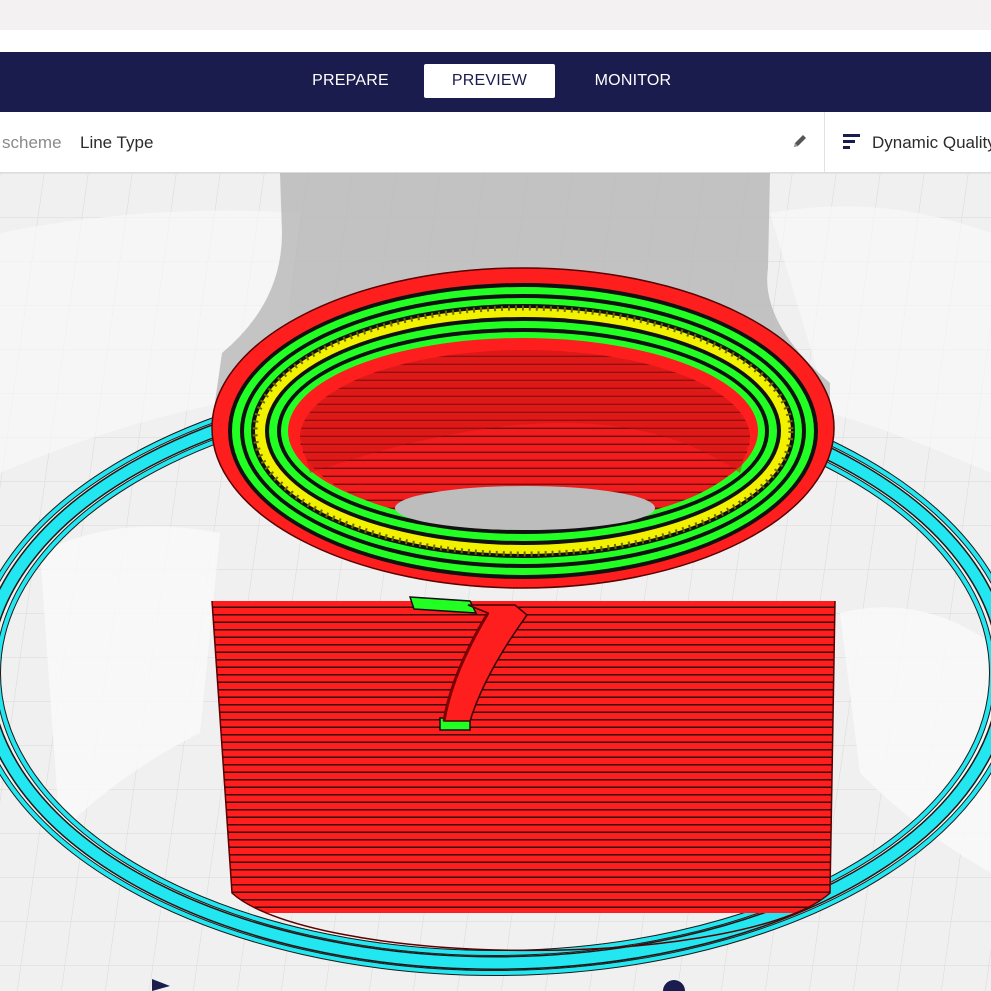 The height and width of the screenshot is (991, 991). What do you see at coordinates (931, 143) in the screenshot?
I see `print-profile-label: Dynamic Quality` at bounding box center [931, 143].